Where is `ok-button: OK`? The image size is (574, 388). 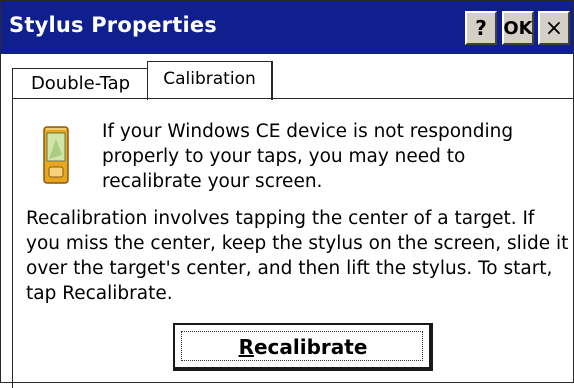 ok-button: OK is located at coordinates (518, 28).